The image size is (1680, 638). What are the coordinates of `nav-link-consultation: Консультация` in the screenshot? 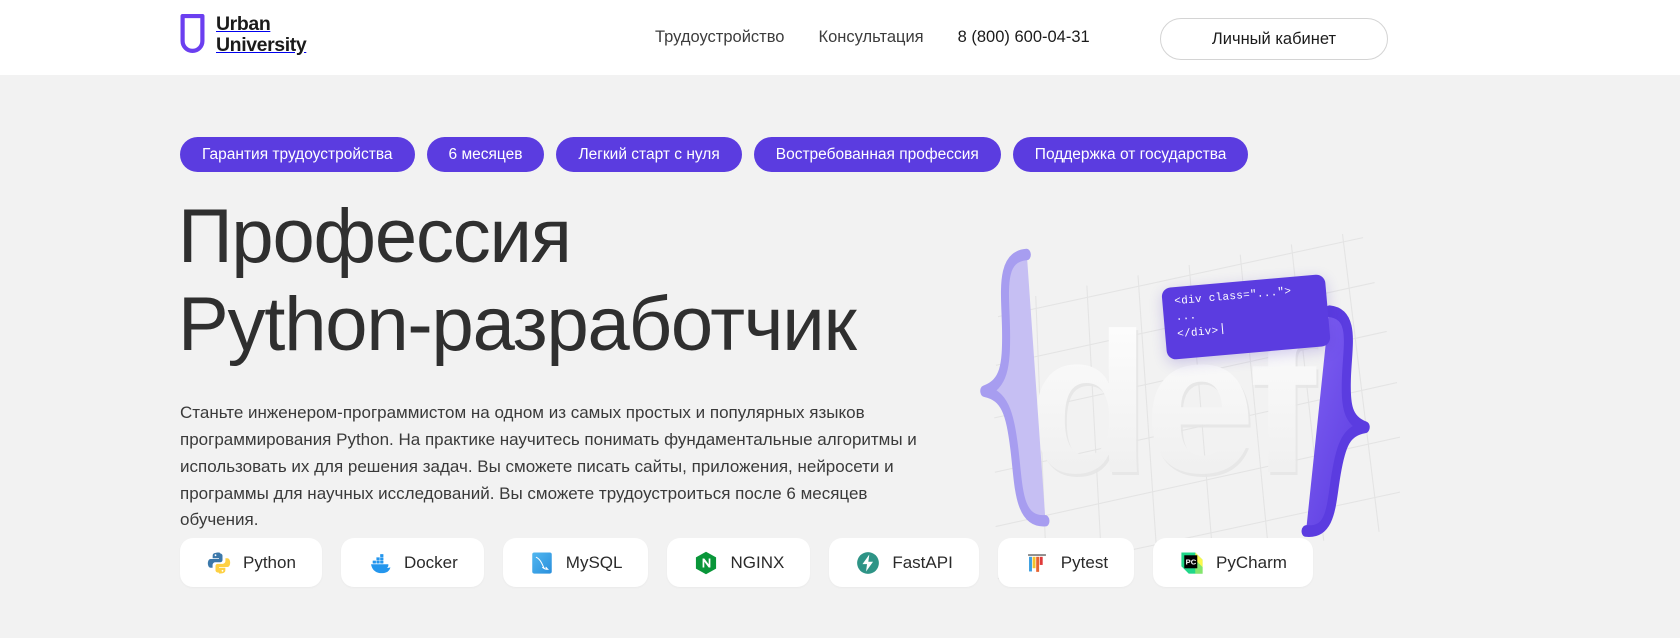 It's located at (870, 37).